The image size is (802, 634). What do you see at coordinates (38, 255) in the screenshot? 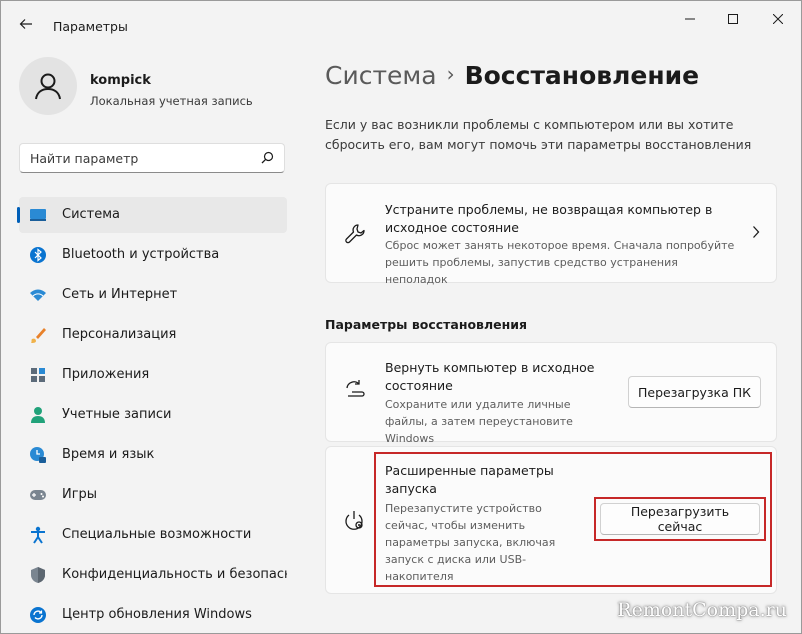
I see `bluetooth-icon` at bounding box center [38, 255].